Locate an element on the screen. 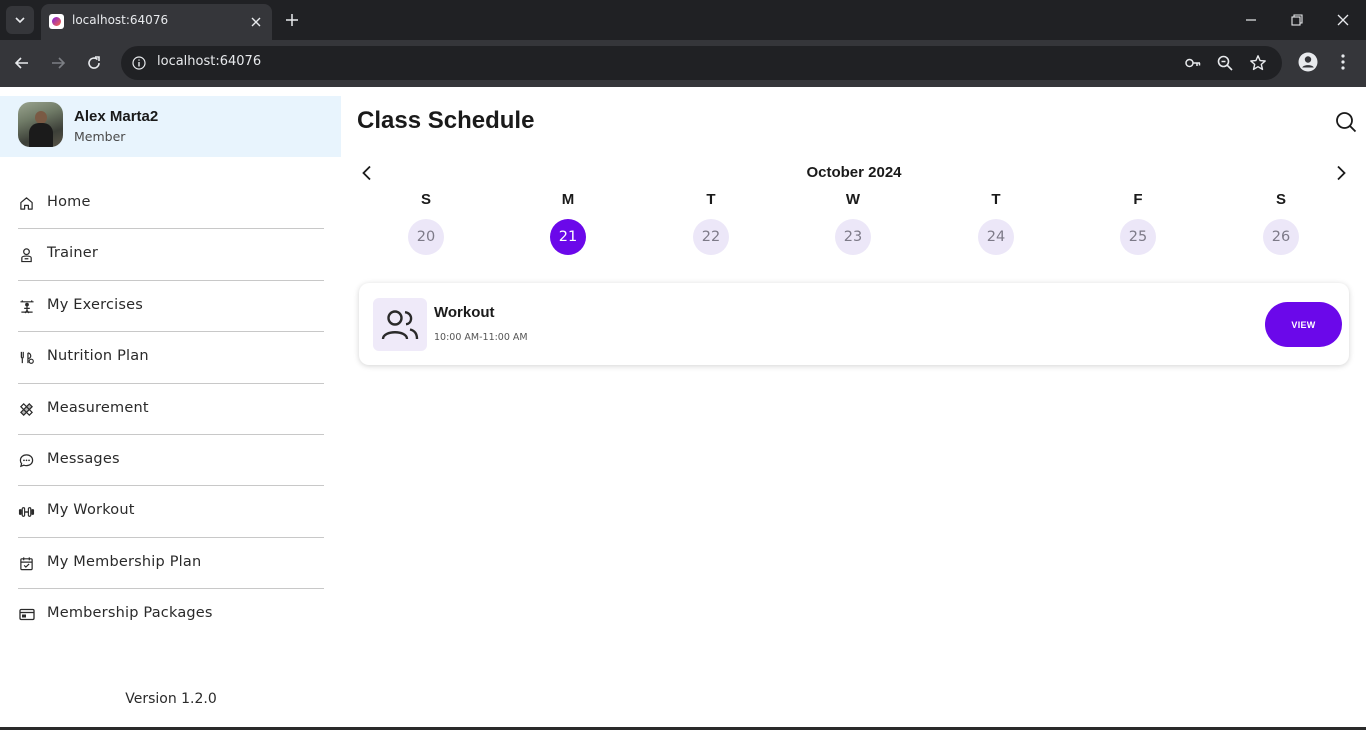 The width and height of the screenshot is (1366, 730). sidebar-item-label: Home is located at coordinates (69, 202).